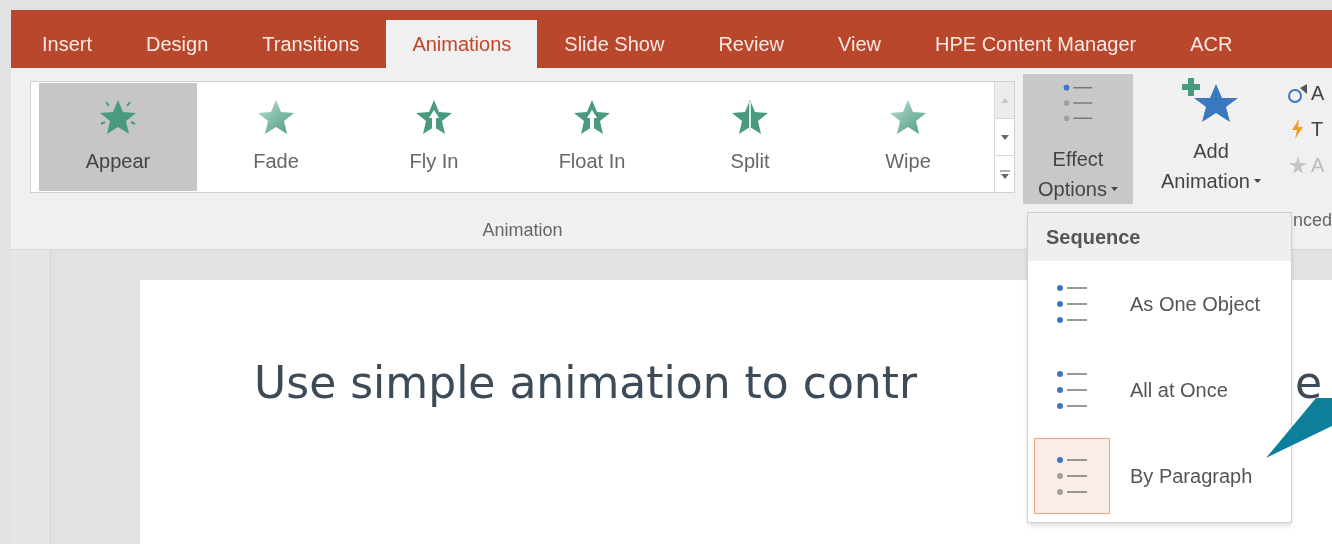 Image resolution: width=1332 pixels, height=544 pixels. I want to click on animation-gallery-item: Fly In, so click(434, 137).